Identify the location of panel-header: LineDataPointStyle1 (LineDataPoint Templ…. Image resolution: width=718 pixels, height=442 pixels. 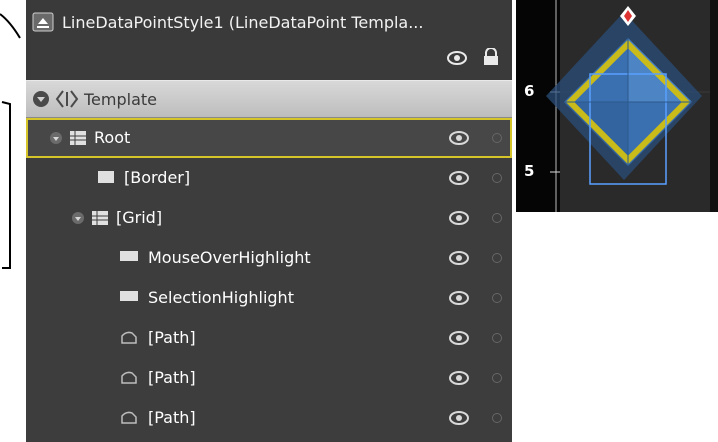
(269, 40).